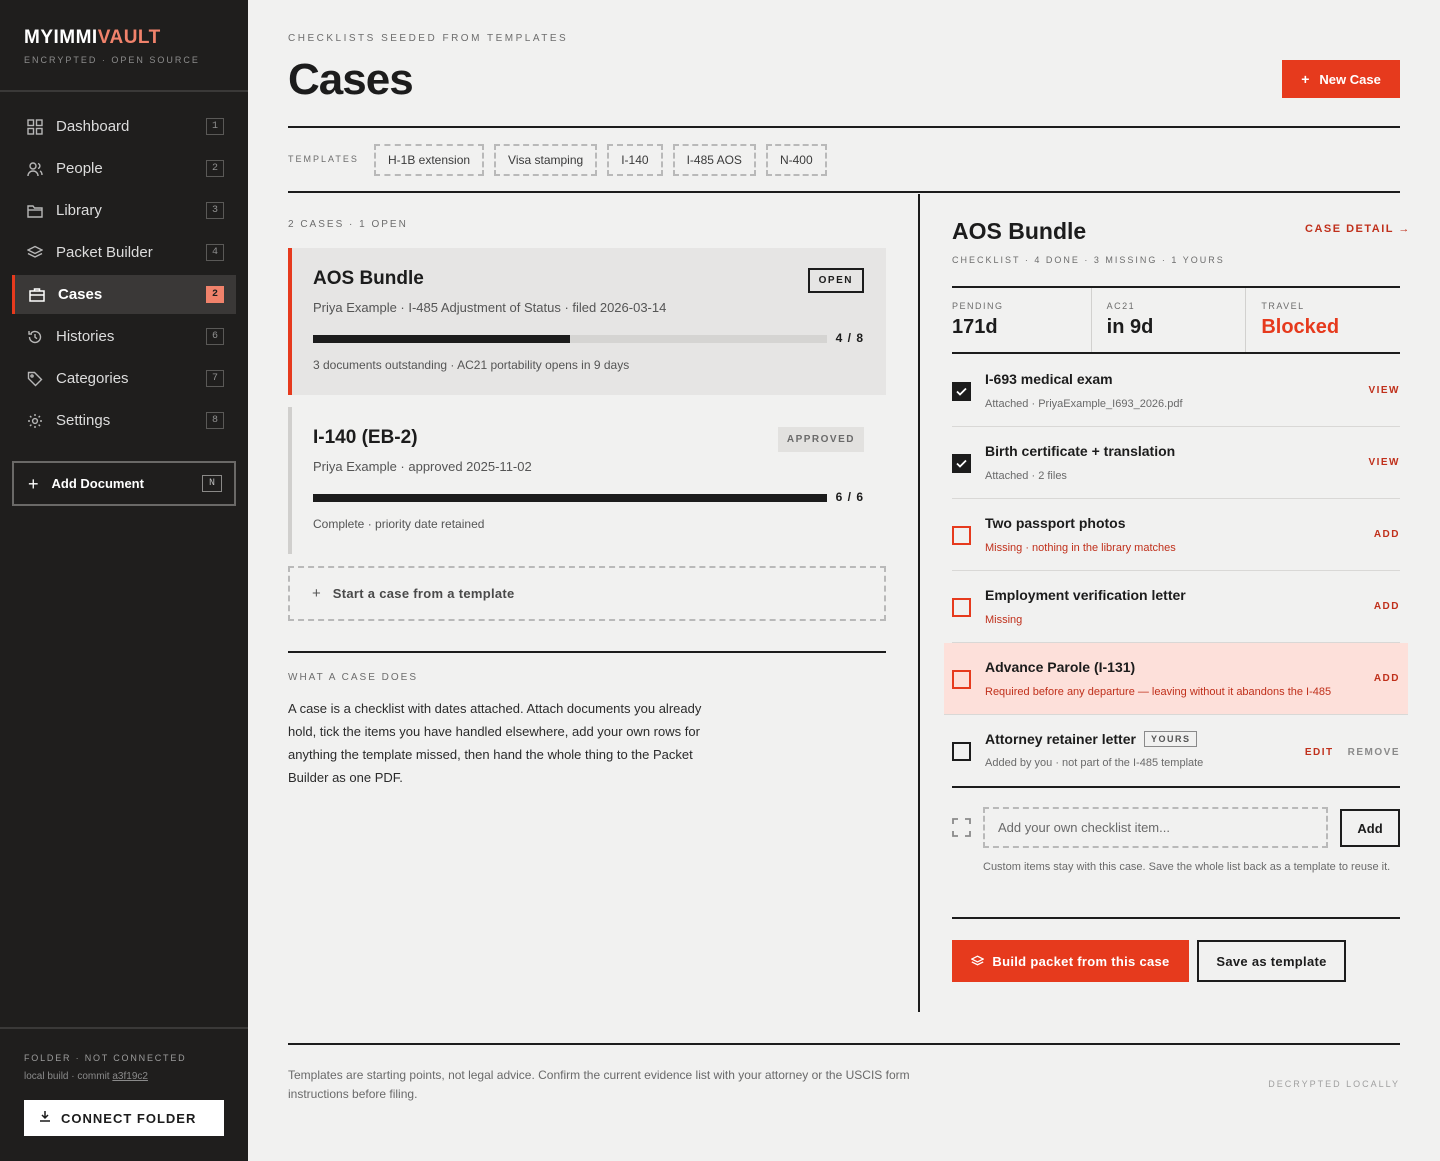 Image resolution: width=1440 pixels, height=1161 pixels. What do you see at coordinates (587, 593) in the screenshot?
I see `start-from-template-button: + Start a case from a template` at bounding box center [587, 593].